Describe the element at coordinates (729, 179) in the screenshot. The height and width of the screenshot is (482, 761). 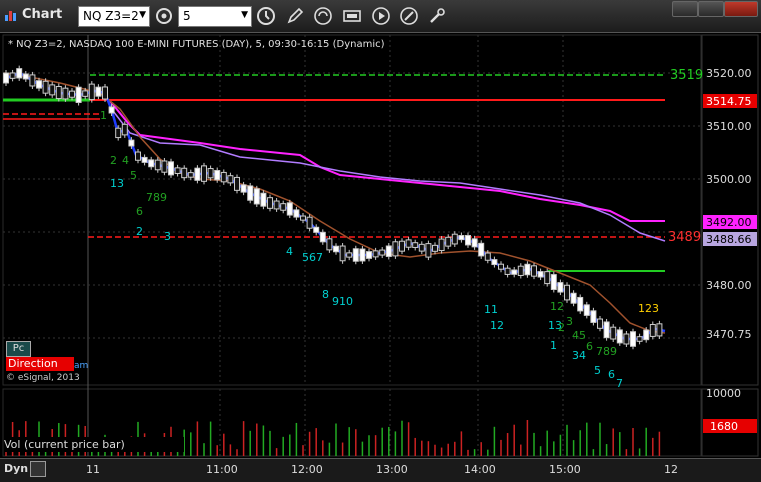
I see `axis-label-3500: 3500.00` at that location.